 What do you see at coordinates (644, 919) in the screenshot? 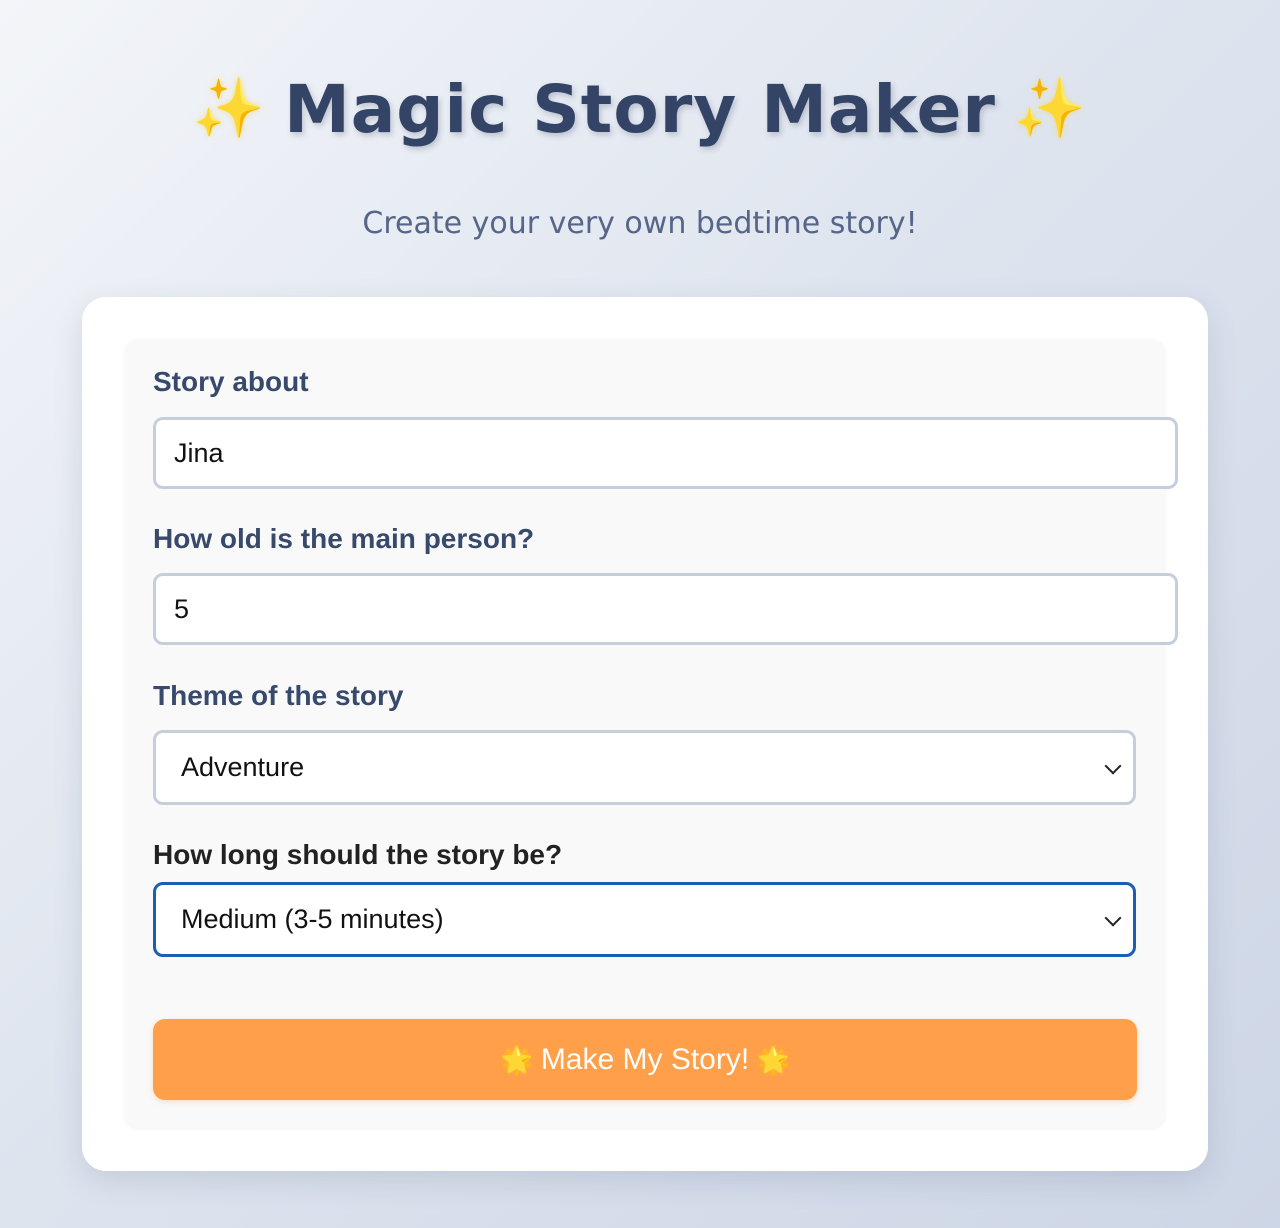
I see `length-select: Medium (3-5 minutes)` at bounding box center [644, 919].